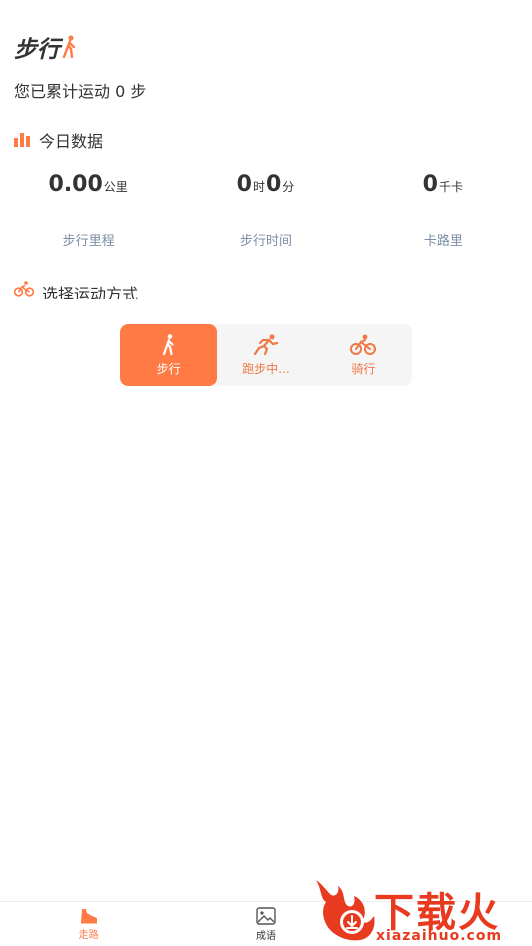  I want to click on mode-title-text: 选择运动方式, so click(90, 292).